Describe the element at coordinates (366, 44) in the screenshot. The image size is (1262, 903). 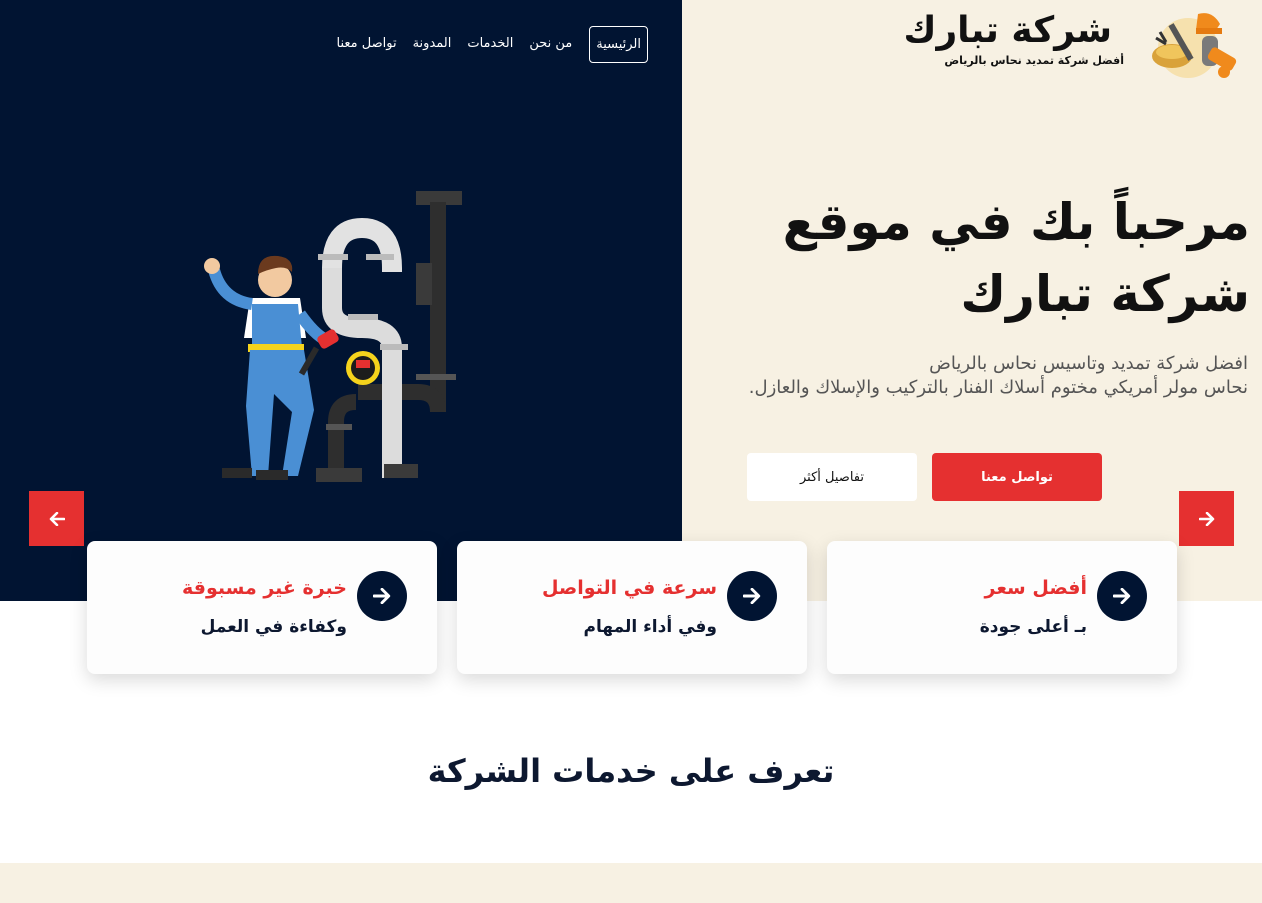
I see `nav-item-contact: تواصل معنا` at that location.